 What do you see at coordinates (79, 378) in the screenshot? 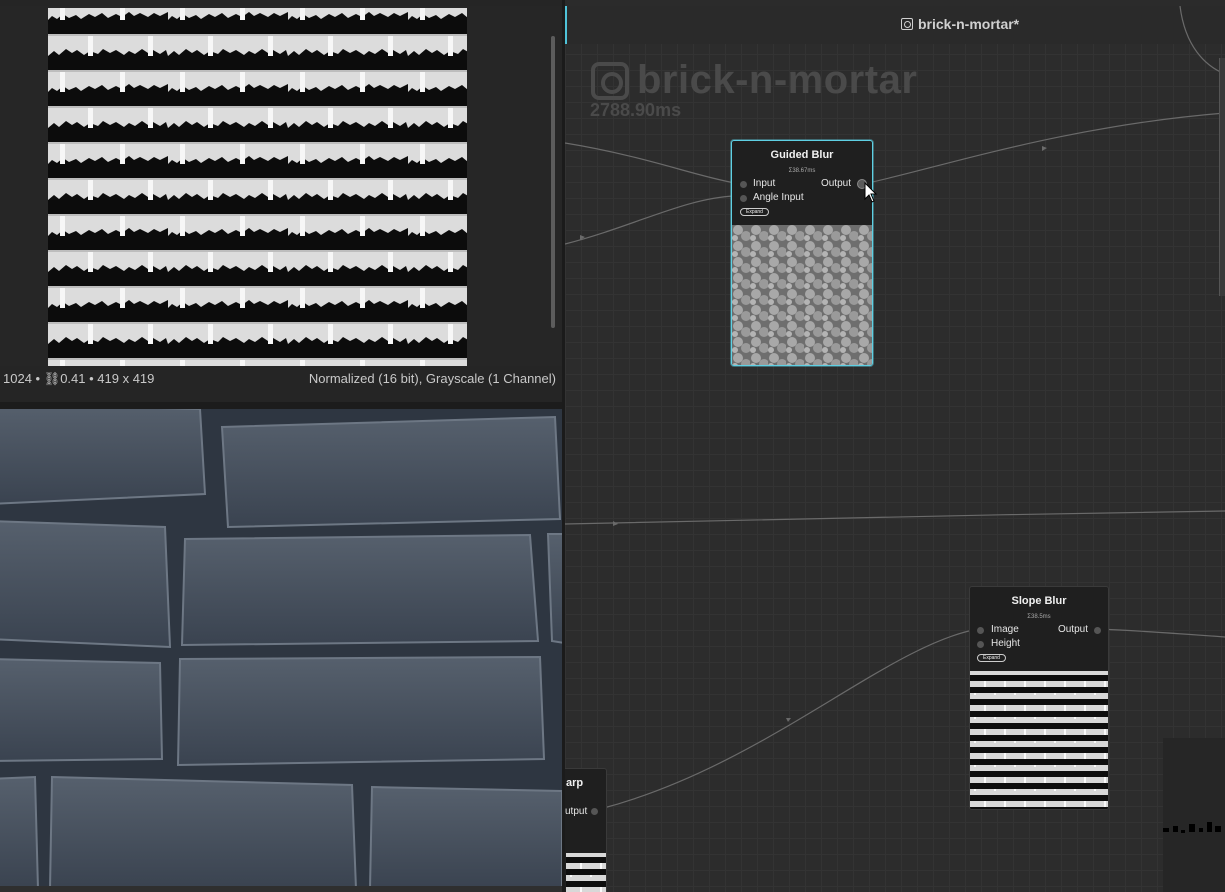
I see `resolution-info: 1024 • ⛓0.41 • 419 x 419` at bounding box center [79, 378].